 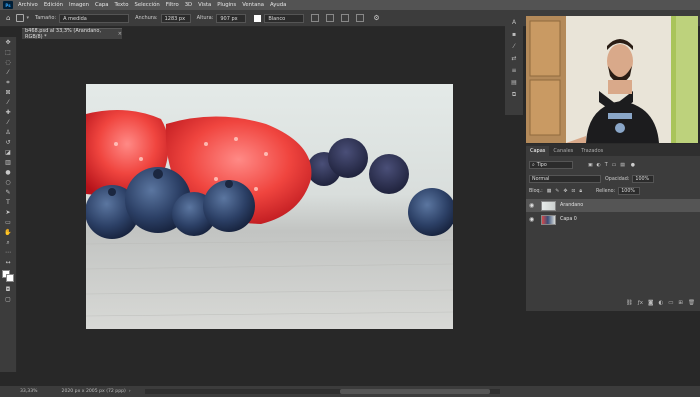 What do you see at coordinates (565, 191) in the screenshot?
I see `lock-position-icon: ✥` at bounding box center [565, 191].